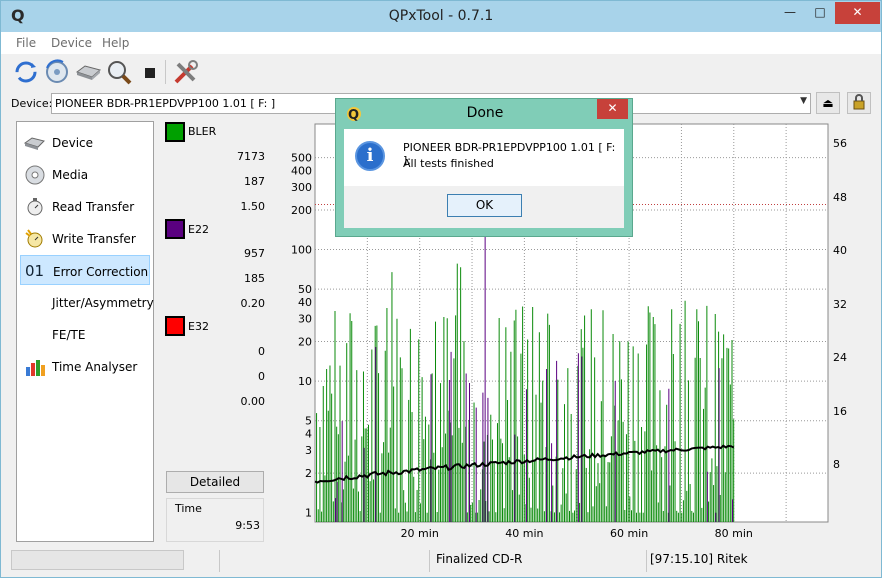 The height and width of the screenshot is (578, 882). What do you see at coordinates (253, 303) in the screenshot?
I see `e22-avg: 0.20` at bounding box center [253, 303].